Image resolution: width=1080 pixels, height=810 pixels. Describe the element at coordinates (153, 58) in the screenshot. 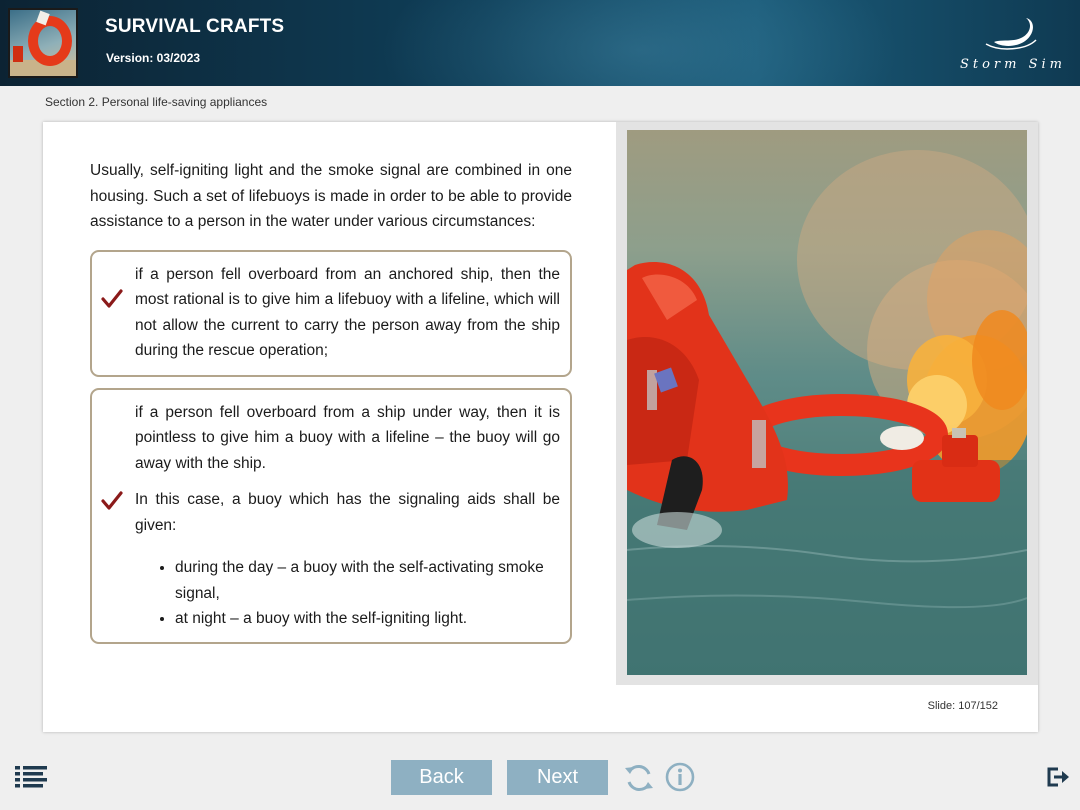

I see `course-version: Version: 03/2023` at that location.